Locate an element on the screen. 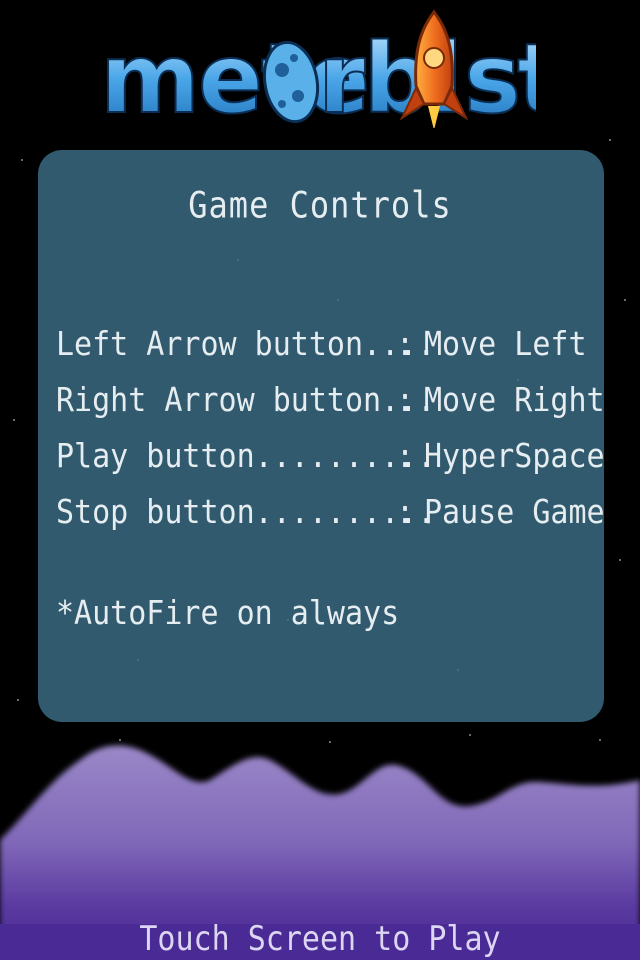 The image size is (640, 960). control-row-left: Left Arrow button.... : Move Left is located at coordinates (330, 344).